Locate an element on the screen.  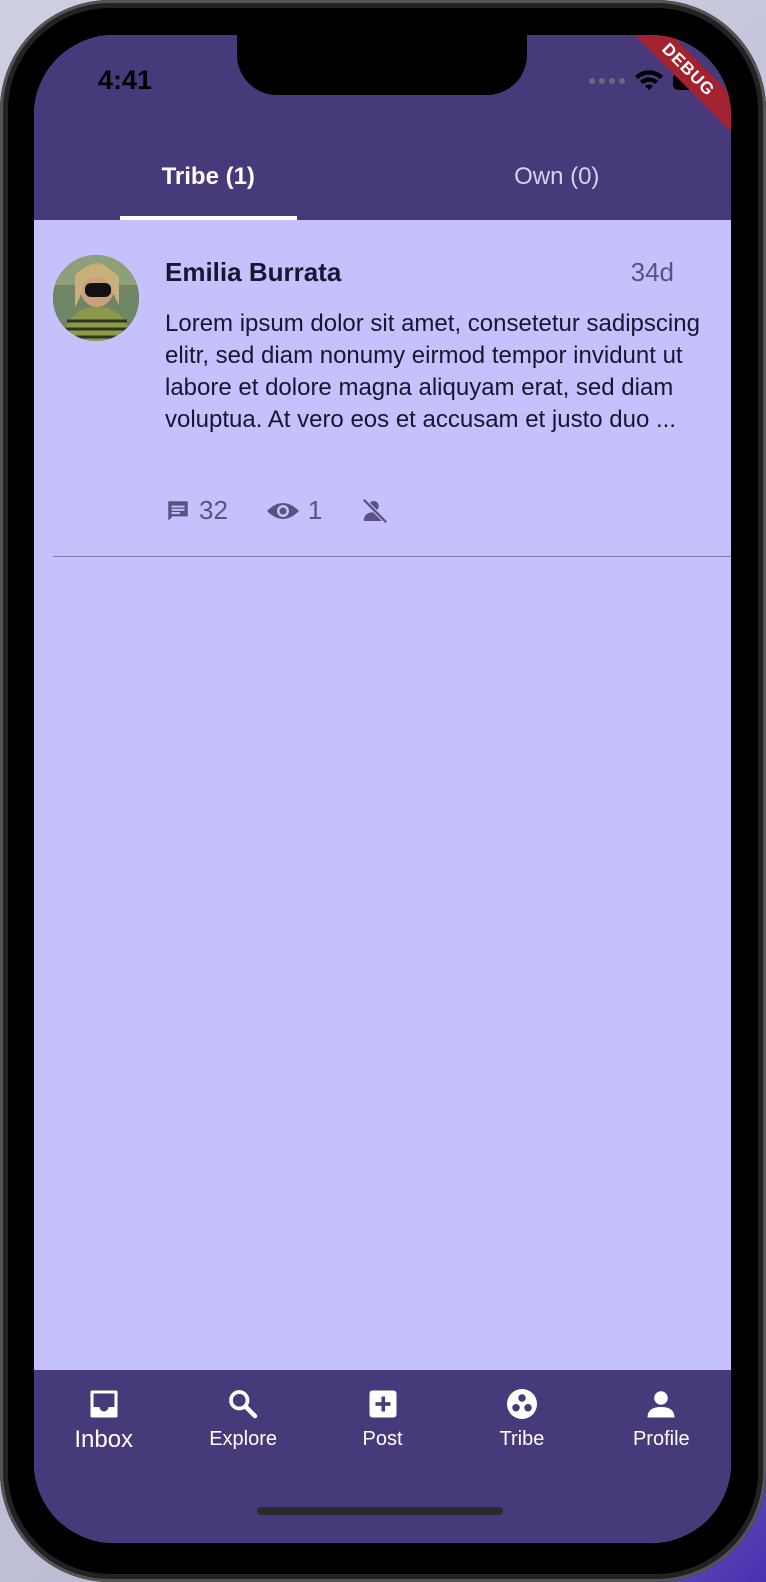
nav-inbox-label: Inbox is located at coordinates (104, 1439).